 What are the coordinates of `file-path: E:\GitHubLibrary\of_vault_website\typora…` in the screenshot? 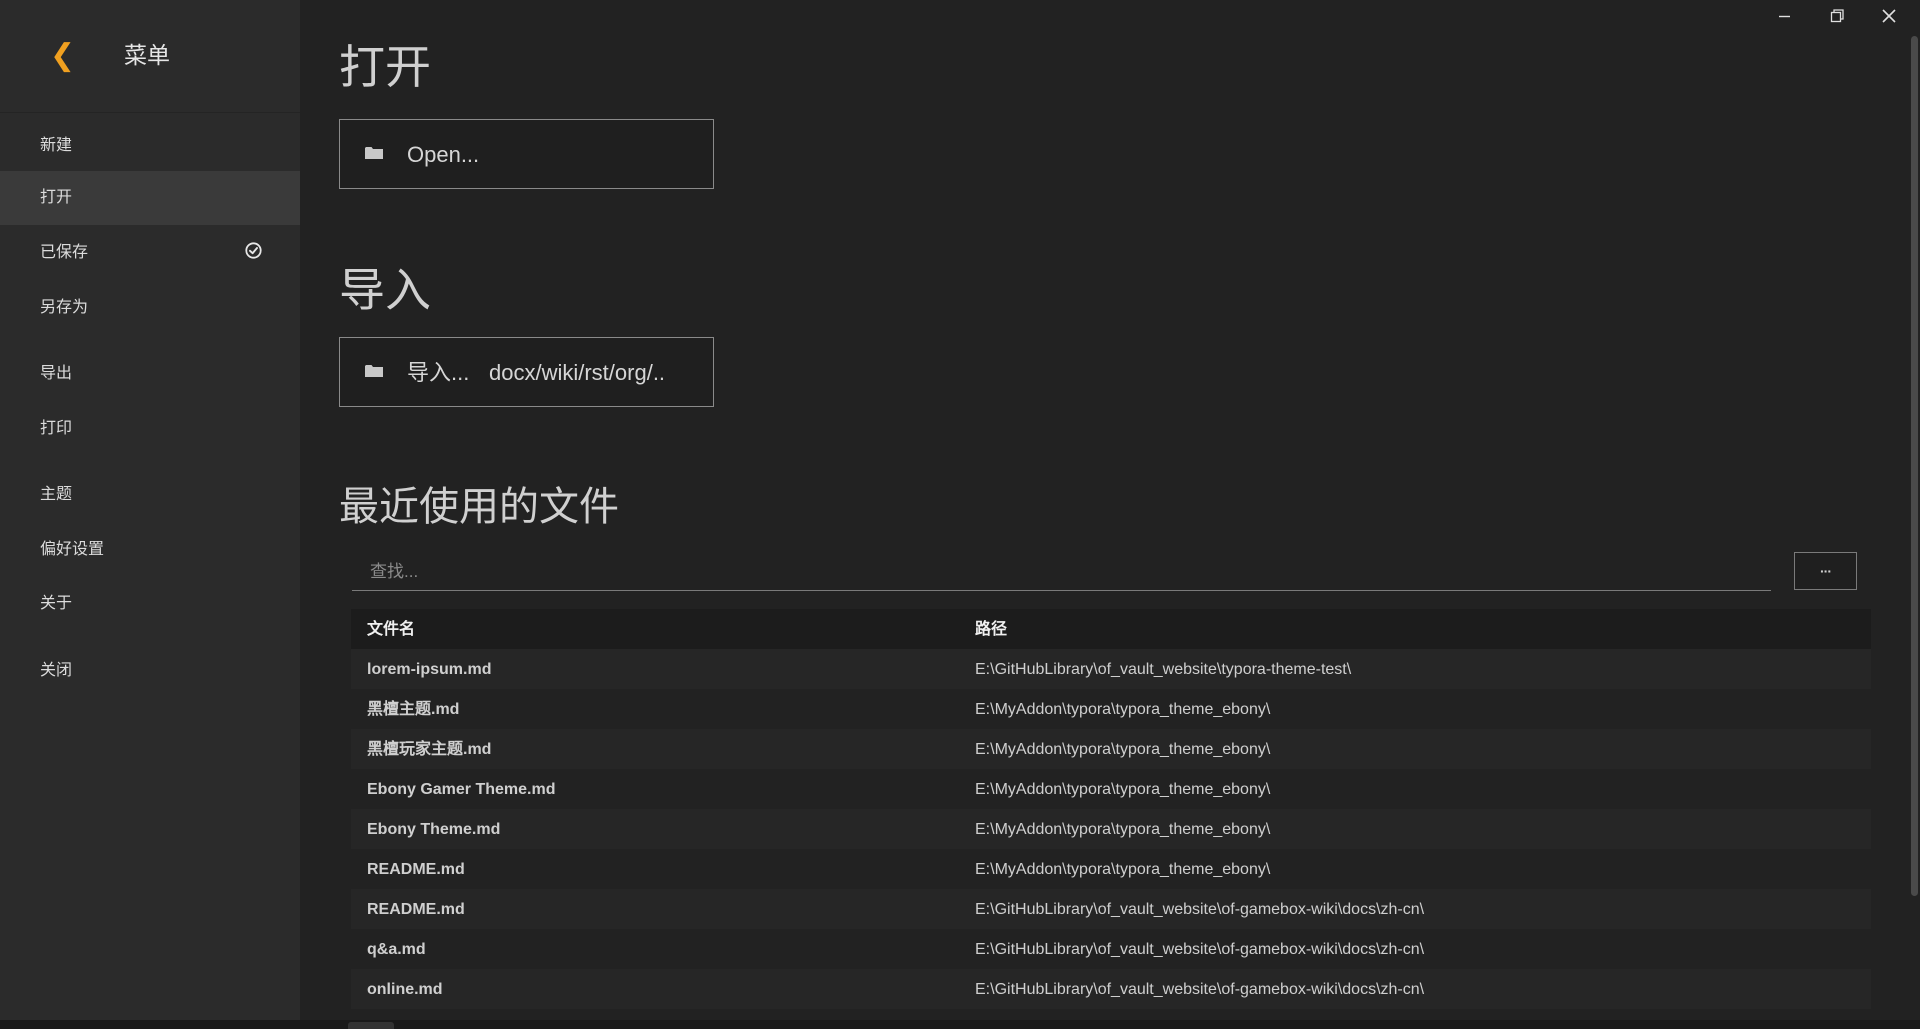 It's located at (1163, 669).